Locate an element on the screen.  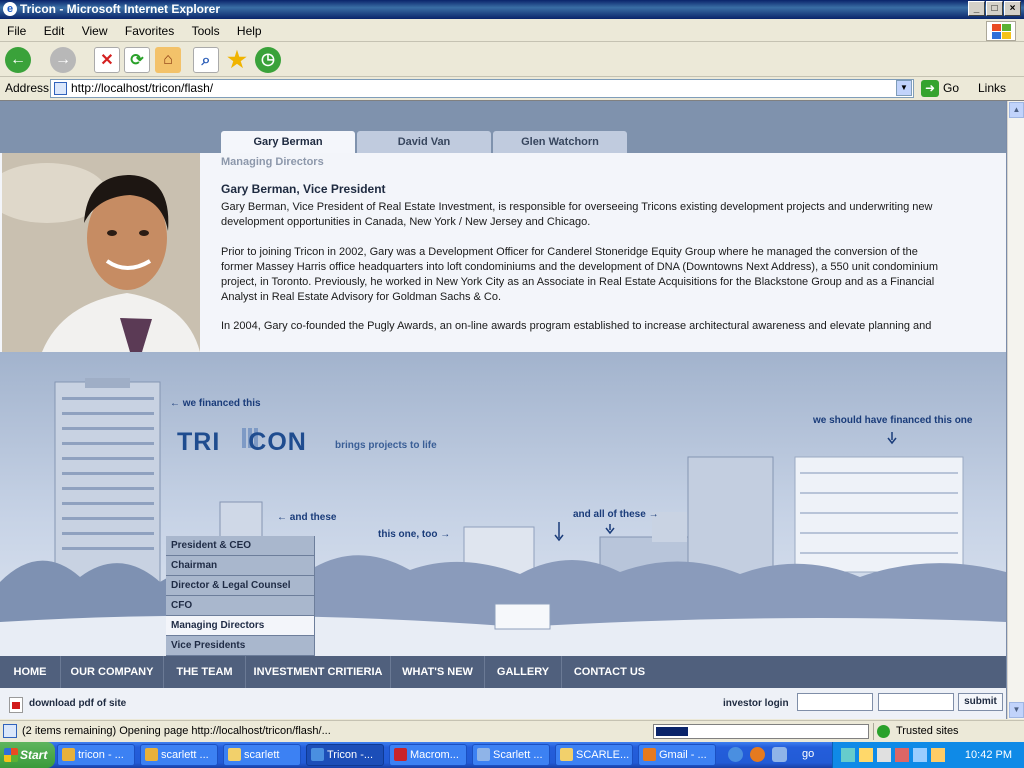
side-item-cfo: CFO is located at coordinates (240, 606).